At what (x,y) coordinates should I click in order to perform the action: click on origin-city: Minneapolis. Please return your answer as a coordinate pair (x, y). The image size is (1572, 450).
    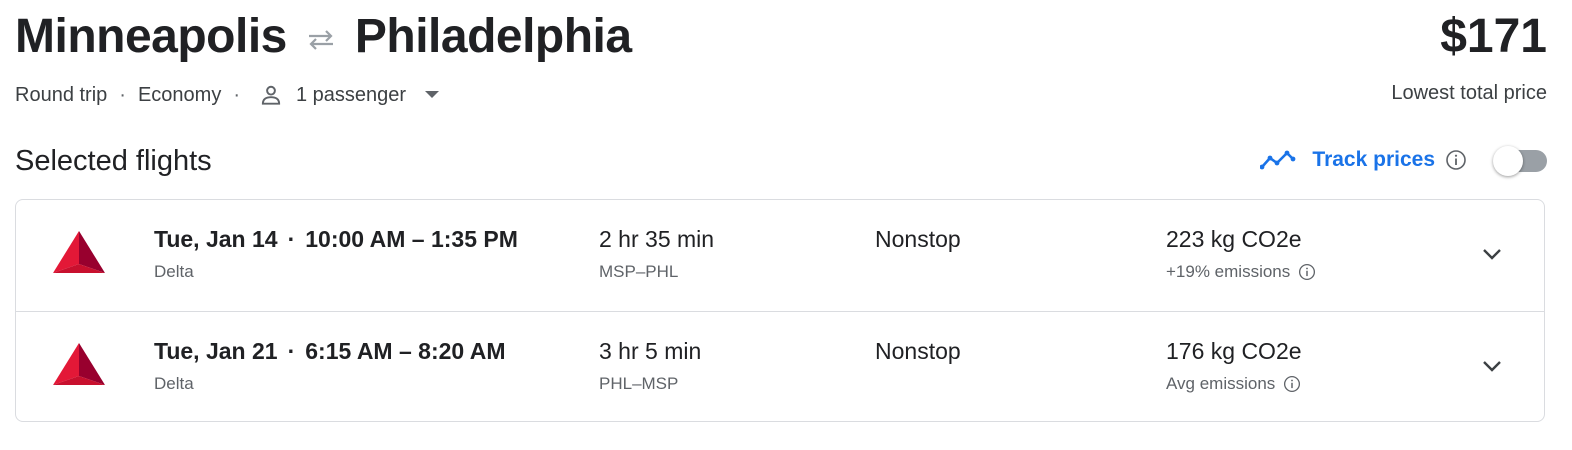
    Looking at the image, I should click on (151, 36).